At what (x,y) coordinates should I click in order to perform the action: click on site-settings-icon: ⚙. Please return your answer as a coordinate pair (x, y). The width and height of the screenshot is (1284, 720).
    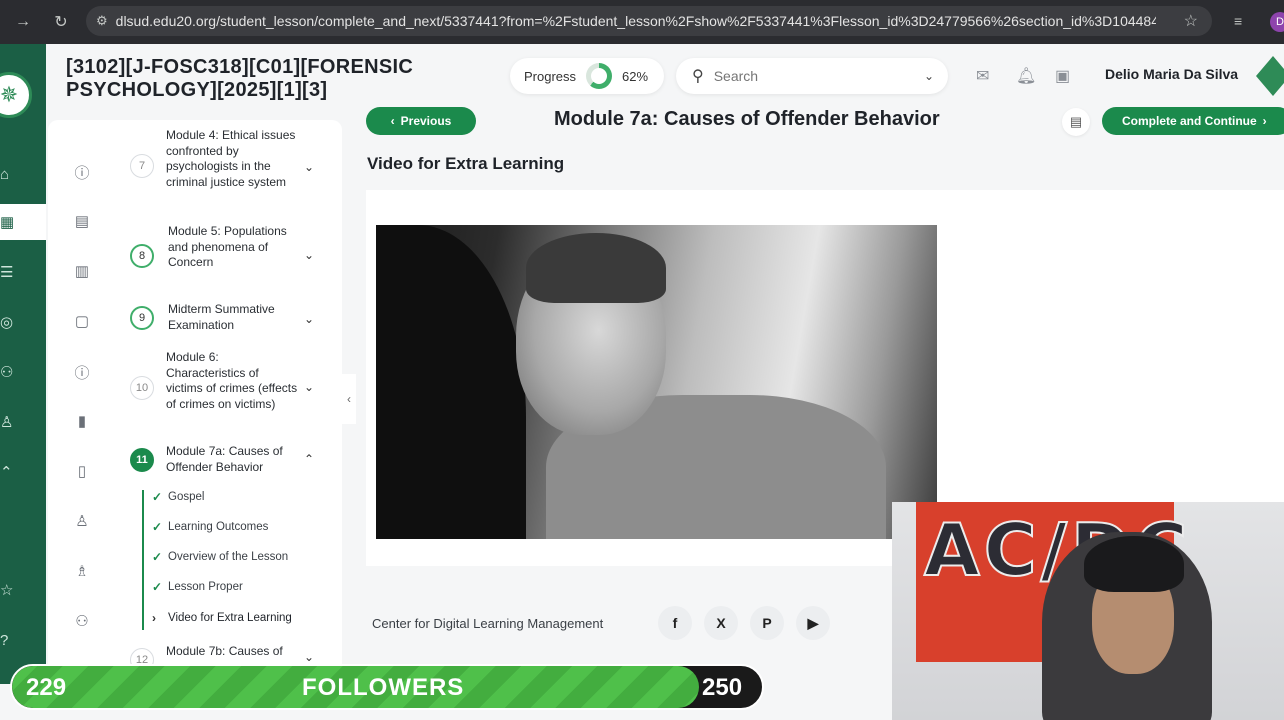
    Looking at the image, I should click on (102, 21).